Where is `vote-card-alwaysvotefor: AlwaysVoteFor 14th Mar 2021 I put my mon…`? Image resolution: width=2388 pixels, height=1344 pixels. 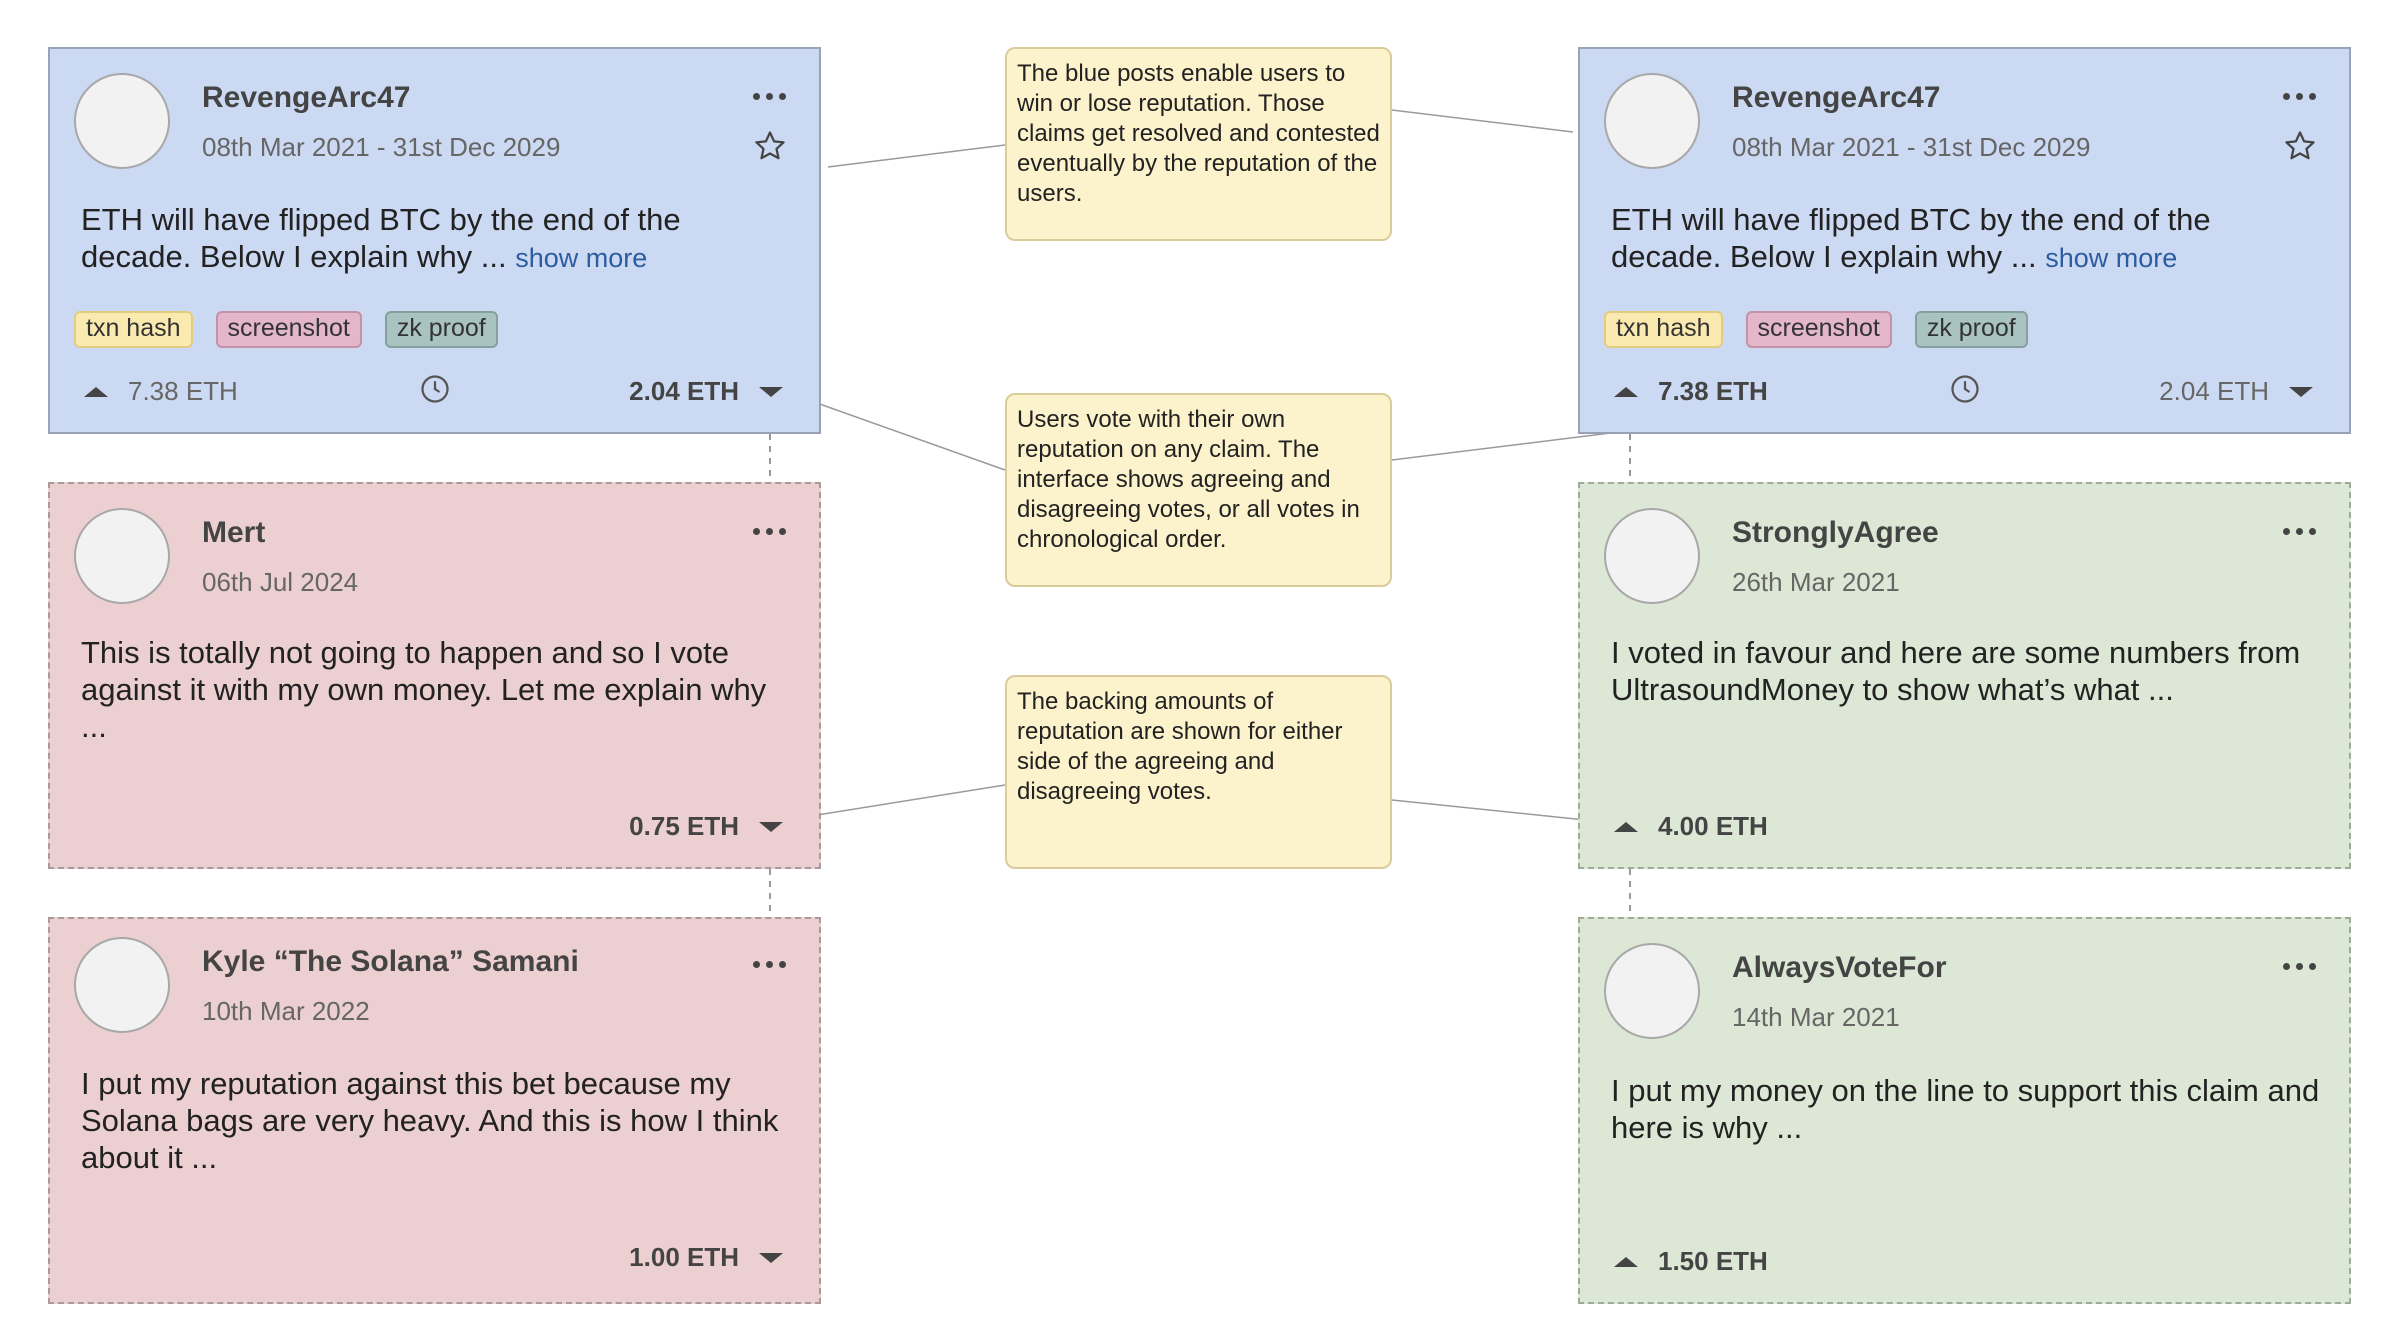
vote-card-alwaysvotefor: AlwaysVoteFor 14th Mar 2021 I put my mon… is located at coordinates (1964, 1110).